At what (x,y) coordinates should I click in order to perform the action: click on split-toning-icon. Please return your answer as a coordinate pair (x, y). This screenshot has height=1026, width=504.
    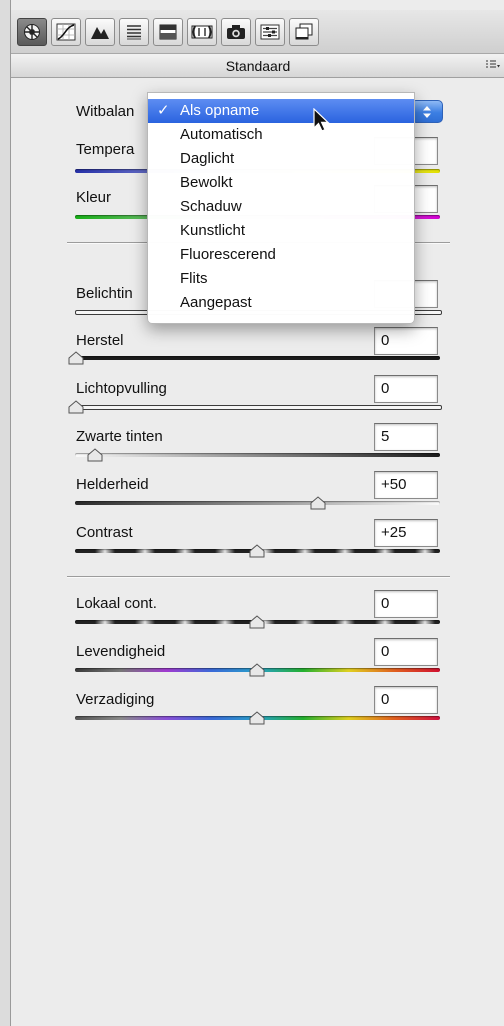
    Looking at the image, I should click on (168, 32).